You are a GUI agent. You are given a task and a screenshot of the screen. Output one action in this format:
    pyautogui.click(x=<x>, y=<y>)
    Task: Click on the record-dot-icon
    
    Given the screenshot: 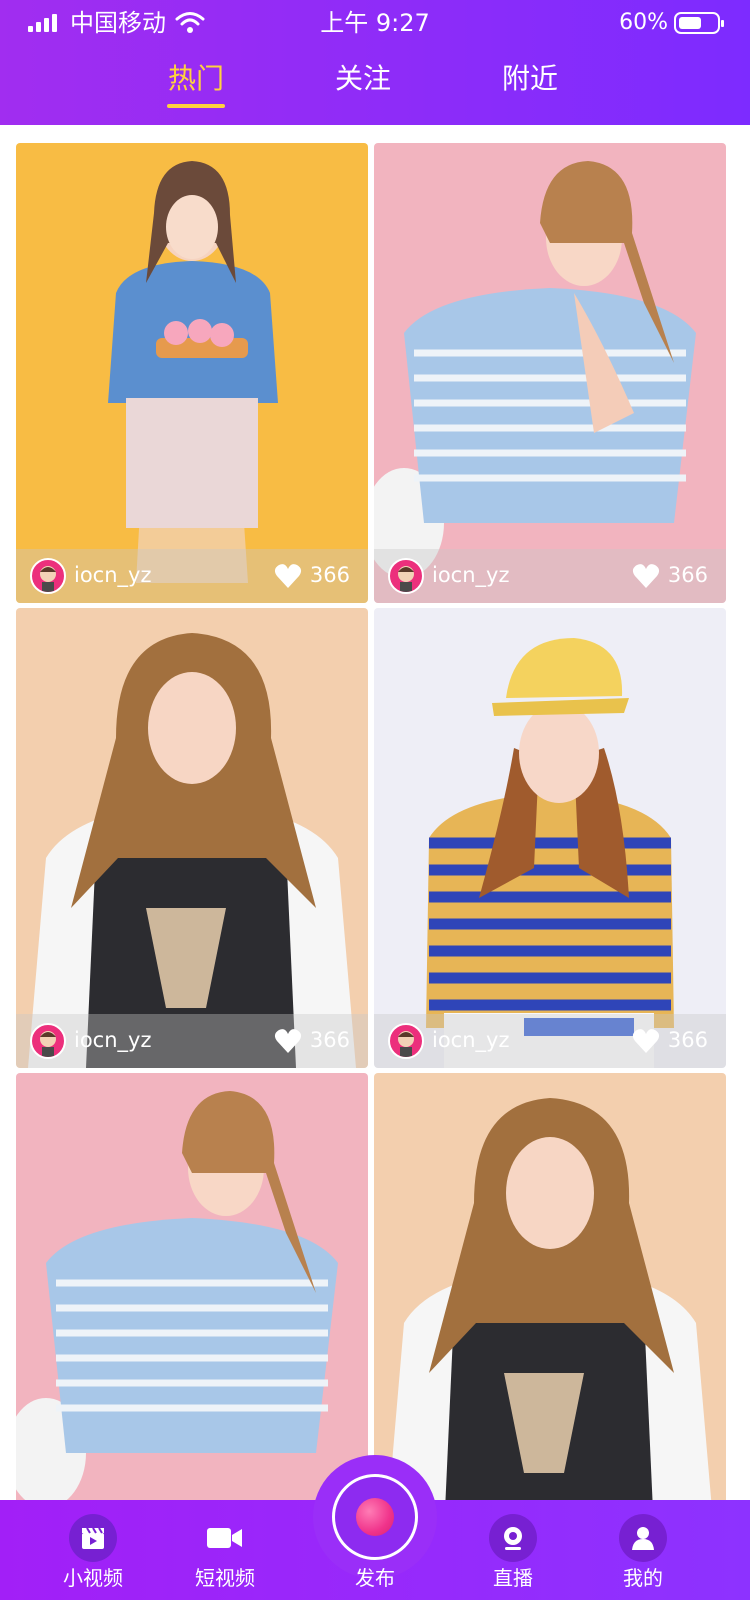 What is the action you would take?
    pyautogui.click(x=375, y=1517)
    